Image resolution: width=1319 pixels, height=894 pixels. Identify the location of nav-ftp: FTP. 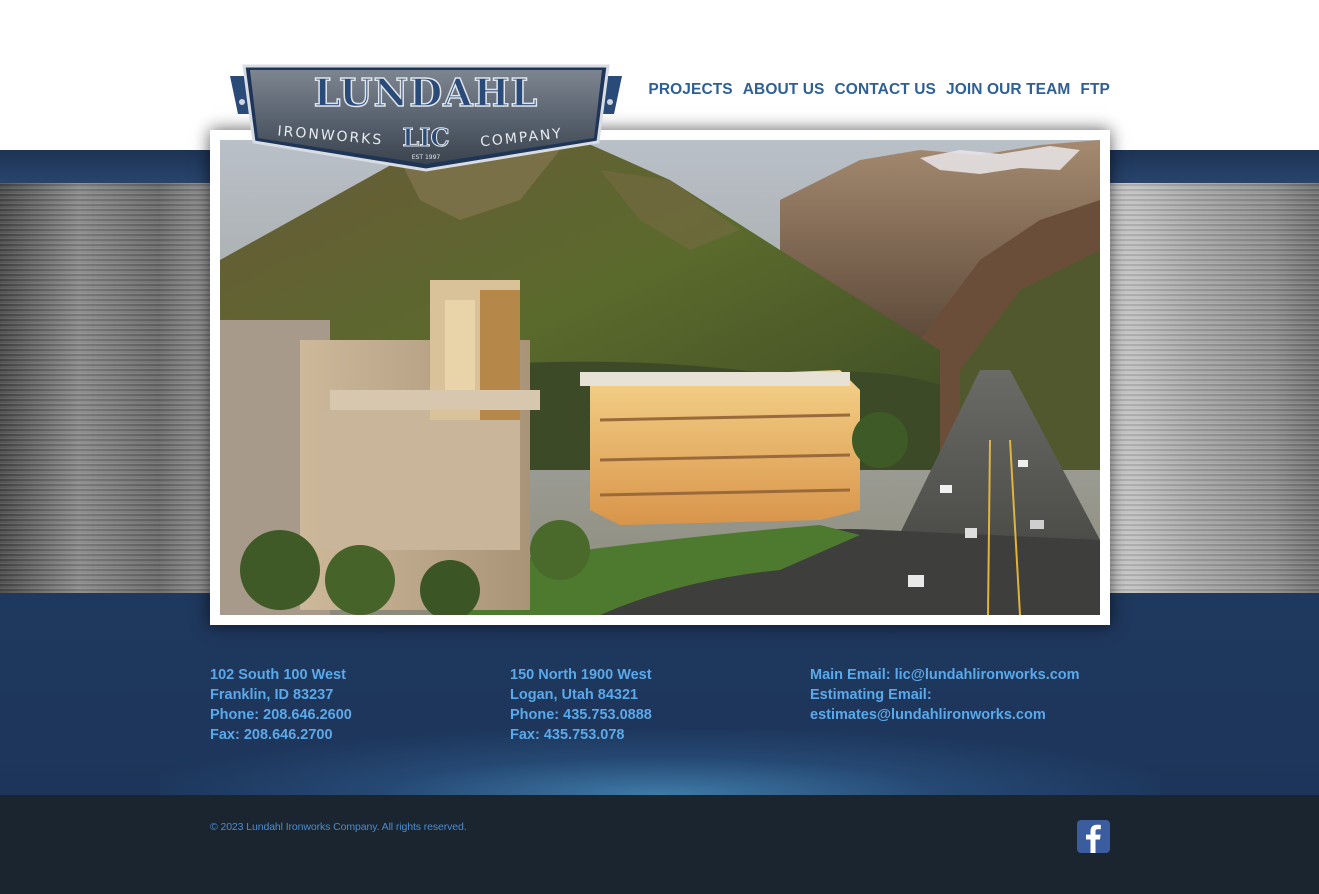
(1095, 90).